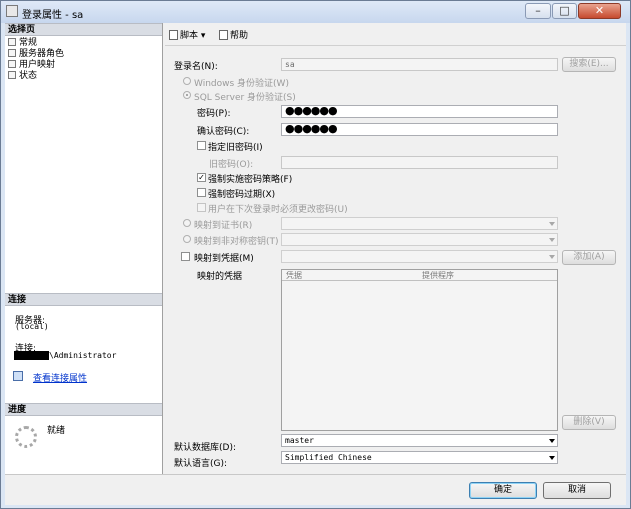 Image resolution: width=631 pixels, height=509 pixels. What do you see at coordinates (187, 95) in the screenshot?
I see `sql-auth-radio` at bounding box center [187, 95].